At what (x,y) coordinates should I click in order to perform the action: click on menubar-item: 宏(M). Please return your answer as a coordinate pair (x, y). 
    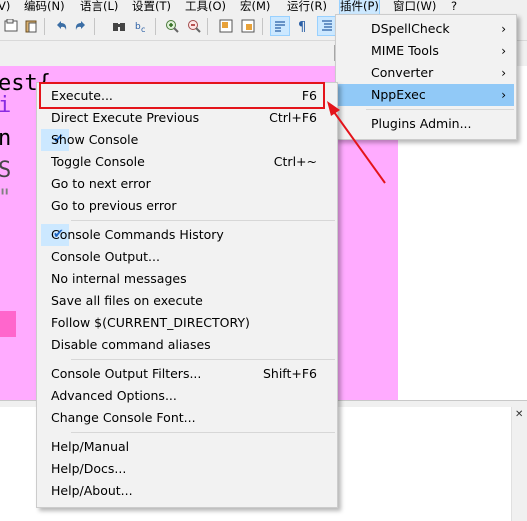
    Looking at the image, I should click on (255, 7).